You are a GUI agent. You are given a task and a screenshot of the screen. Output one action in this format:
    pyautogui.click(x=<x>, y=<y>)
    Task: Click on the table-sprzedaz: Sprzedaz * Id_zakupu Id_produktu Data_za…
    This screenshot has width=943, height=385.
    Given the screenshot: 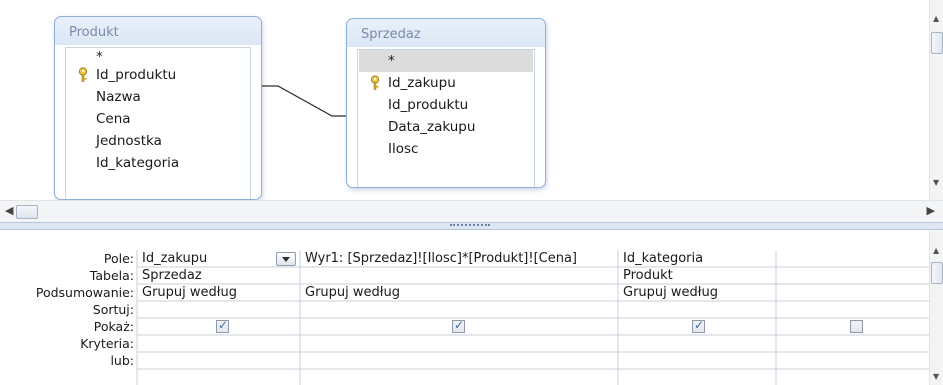 What is the action you would take?
    pyautogui.click(x=446, y=103)
    